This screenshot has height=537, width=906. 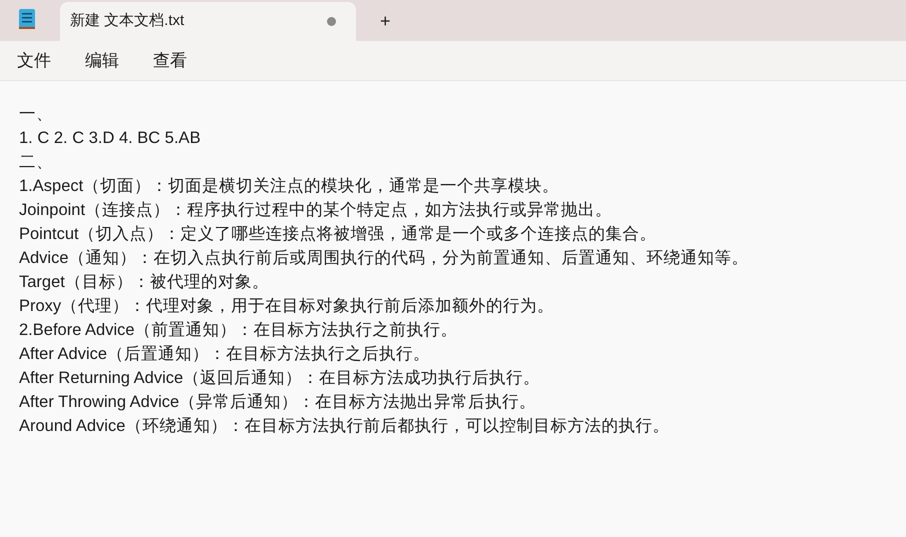 What do you see at coordinates (338, 234) in the screenshot?
I see `text-line: Pointcut（切入点）：定义了哪些连接点将被增强，通常是一个或多个连接点的集合。` at bounding box center [338, 234].